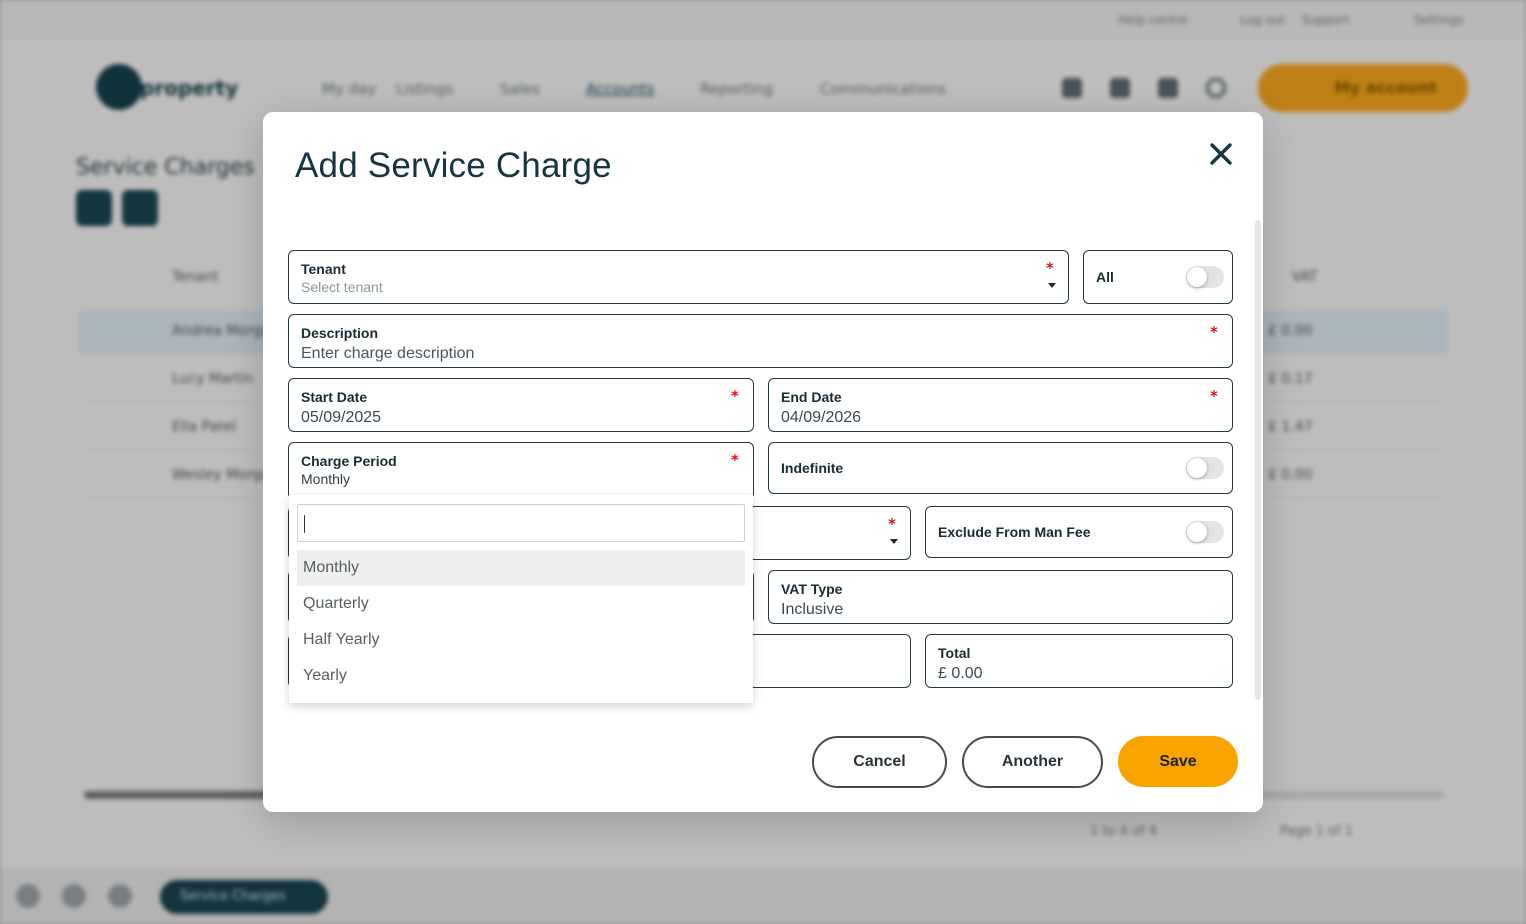 This screenshot has width=1526, height=924. I want to click on vat-type-value: Inclusive, so click(812, 609).